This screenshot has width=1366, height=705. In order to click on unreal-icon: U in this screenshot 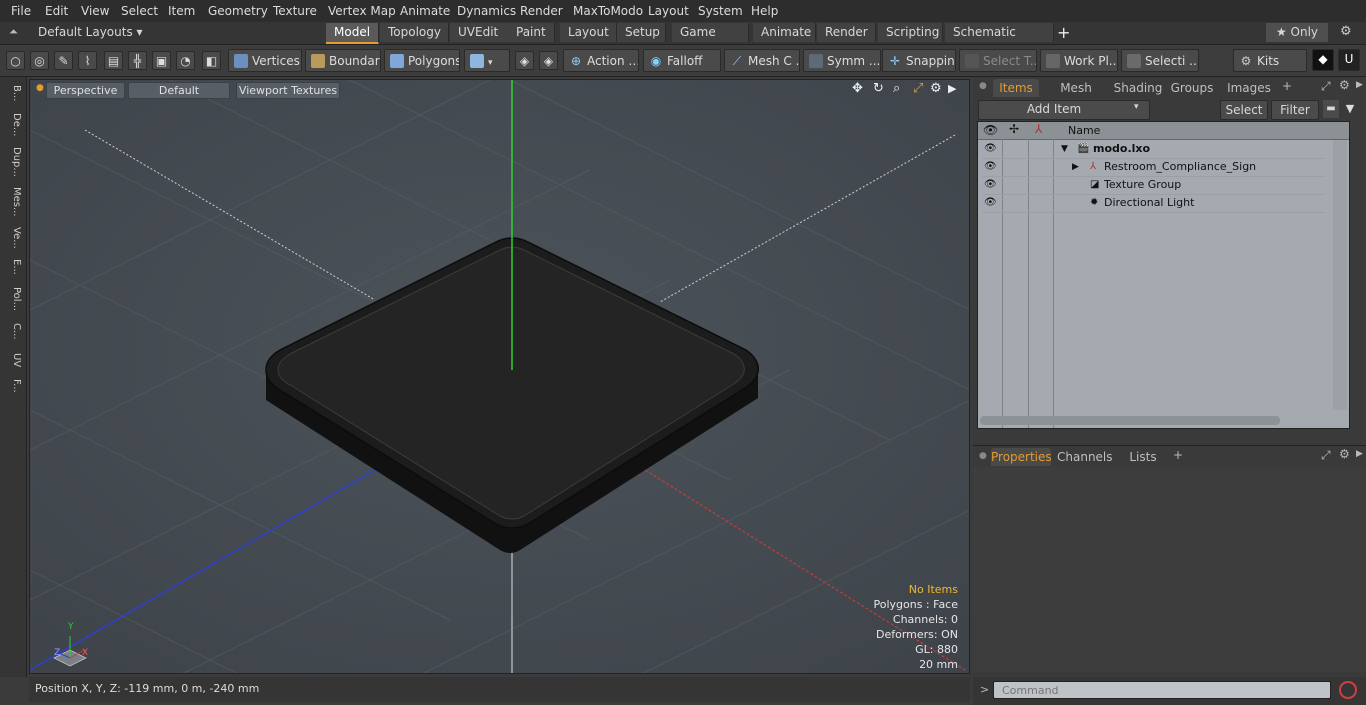, I will do `click(1349, 60)`.